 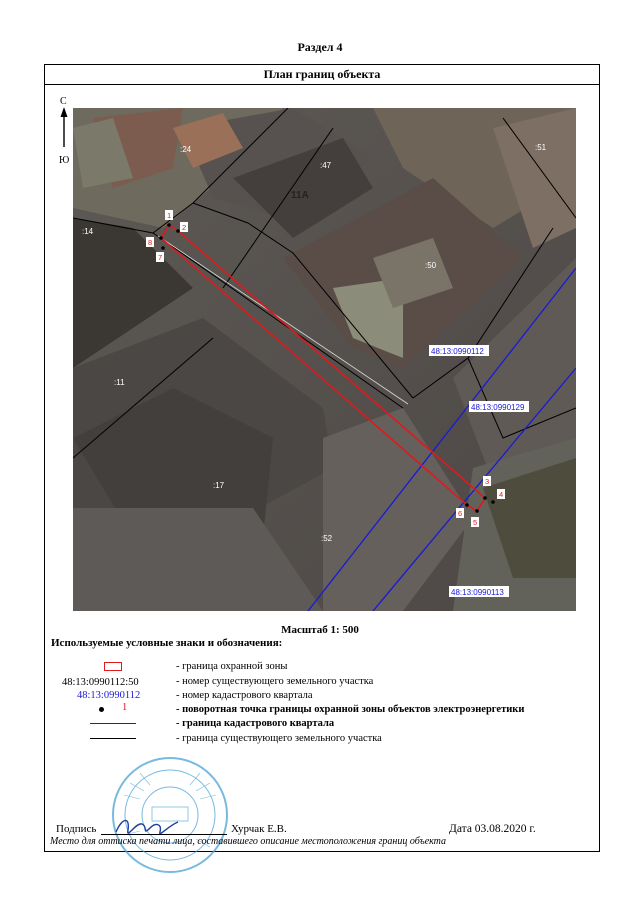 What do you see at coordinates (109, 695) in the screenshot?
I see `legend-quarter-number-sample: 48:13:0990112` at bounding box center [109, 695].